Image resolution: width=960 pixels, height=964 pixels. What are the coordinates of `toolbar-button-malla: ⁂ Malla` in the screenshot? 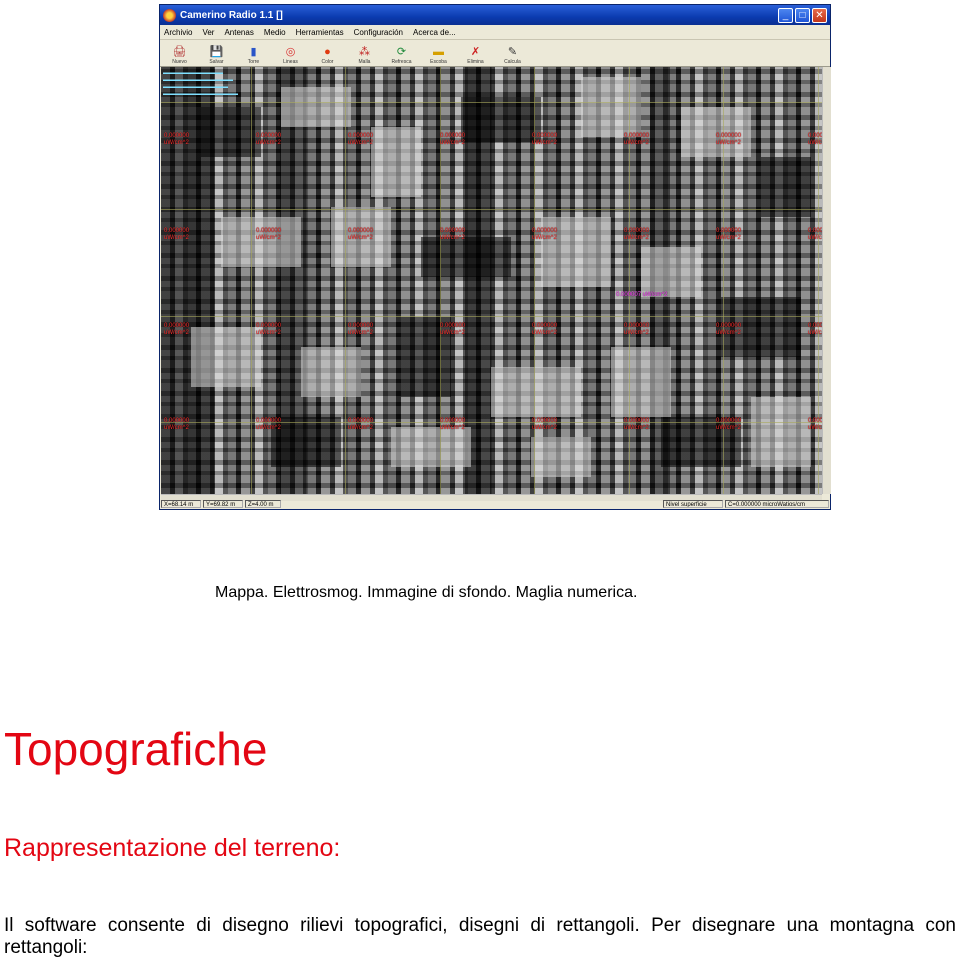 It's located at (364, 56).